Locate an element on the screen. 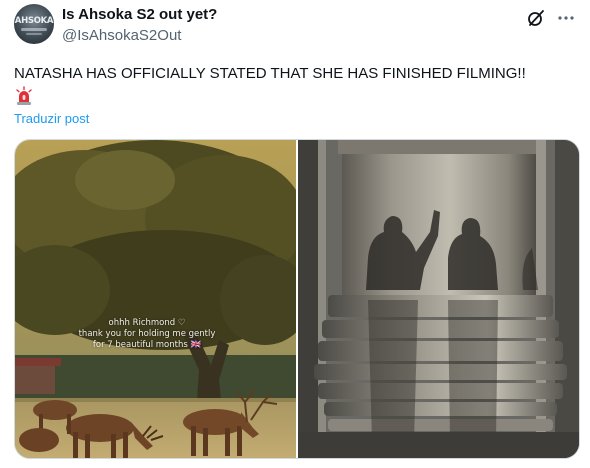 The image size is (590, 468). grok-icon is located at coordinates (536, 18).